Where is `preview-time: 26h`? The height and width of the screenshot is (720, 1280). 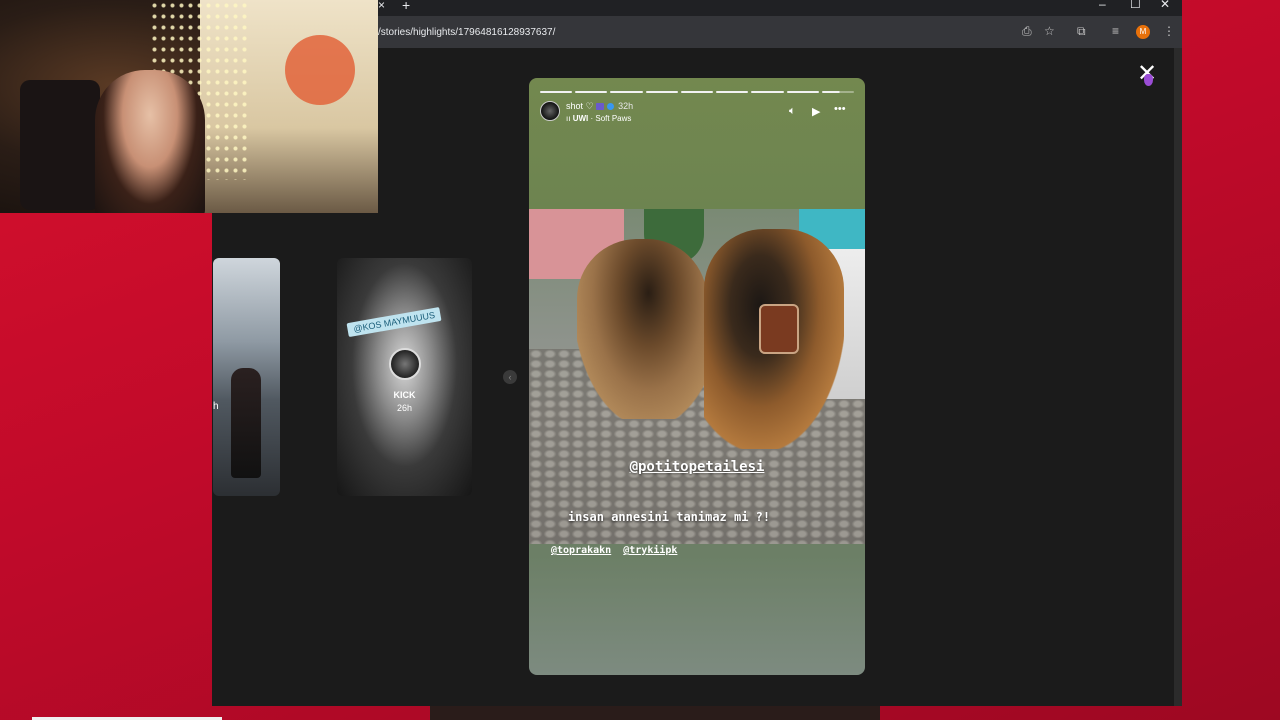 preview-time: 26h is located at coordinates (404, 408).